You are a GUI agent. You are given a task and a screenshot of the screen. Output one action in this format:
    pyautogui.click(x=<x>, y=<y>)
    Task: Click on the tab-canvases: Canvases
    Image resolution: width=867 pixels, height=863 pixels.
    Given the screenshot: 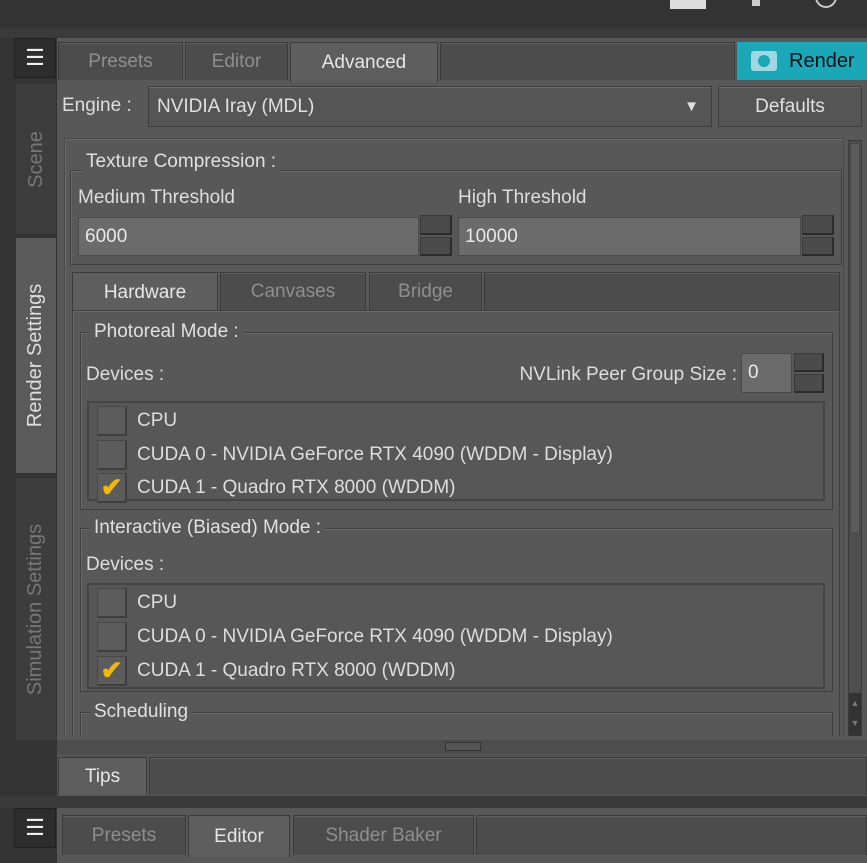 What is the action you would take?
    pyautogui.click(x=293, y=291)
    